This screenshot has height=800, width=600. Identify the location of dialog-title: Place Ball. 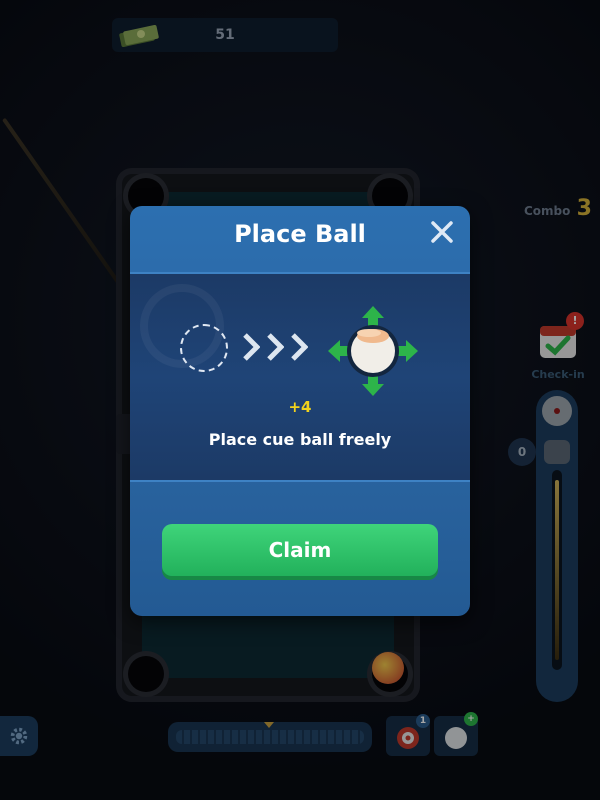
(300, 234).